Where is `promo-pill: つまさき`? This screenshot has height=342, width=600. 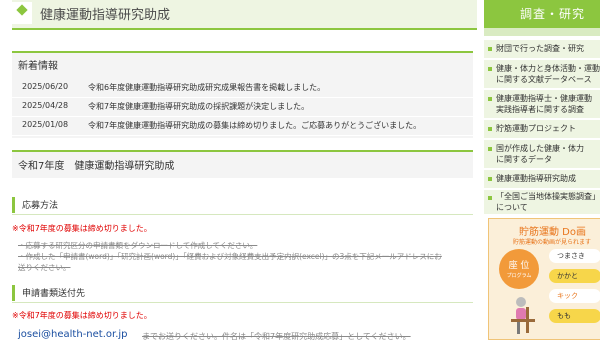 promo-pill: つまさき is located at coordinates (574, 256).